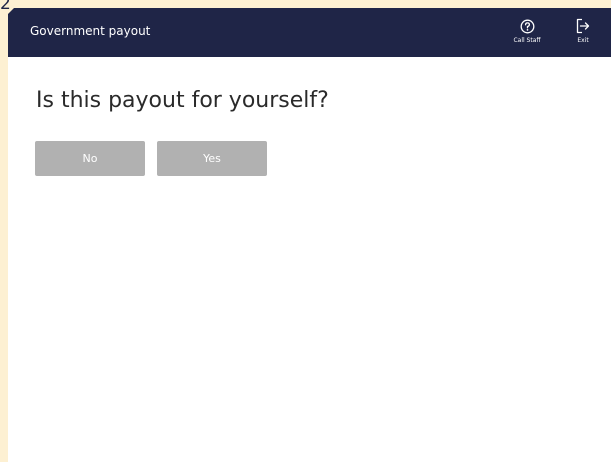 The image size is (611, 462). I want to click on step-number: 2, so click(5, 7).